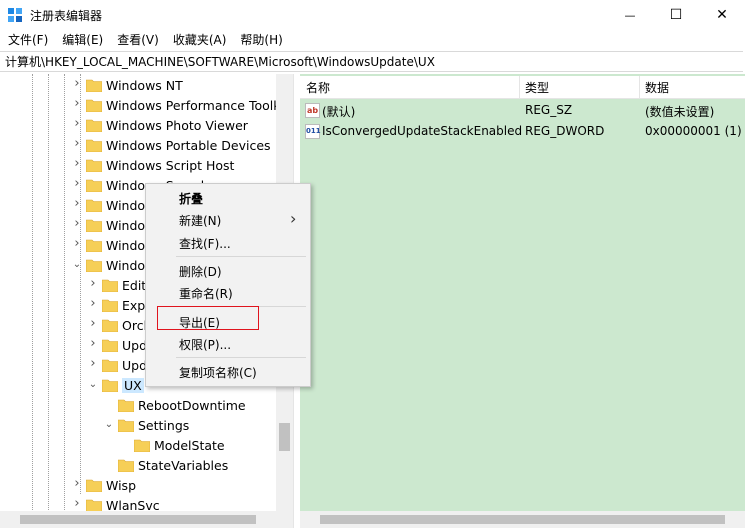 This screenshot has height=528, width=745. What do you see at coordinates (422, 131) in the screenshot?
I see `value-name: IsConvergedUpdateStackEnabled` at bounding box center [422, 131].